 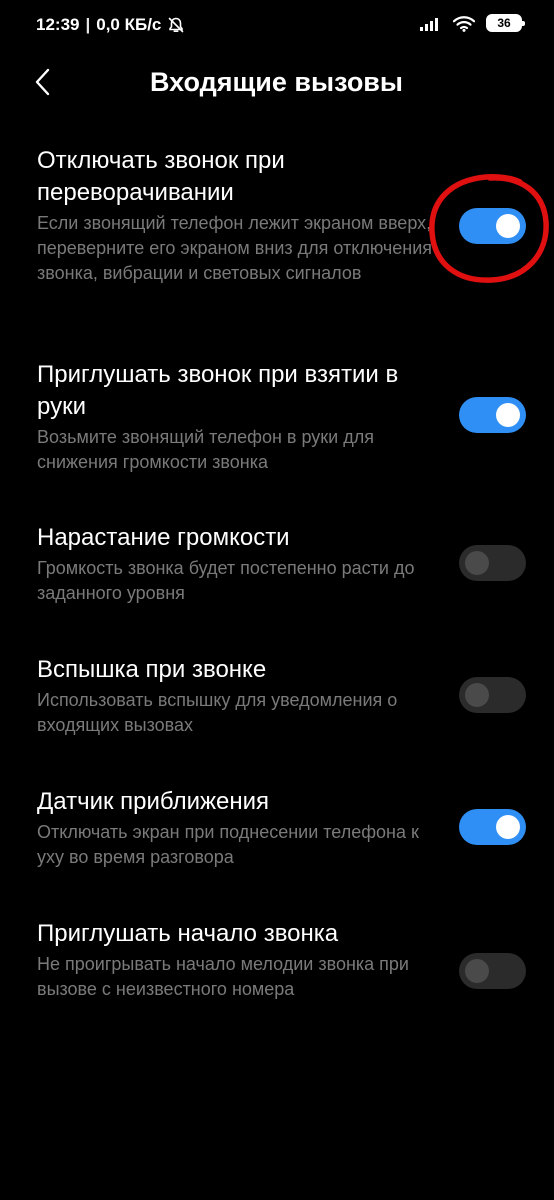 I want to click on toggle-pickup-to-reduce, so click(x=492, y=415).